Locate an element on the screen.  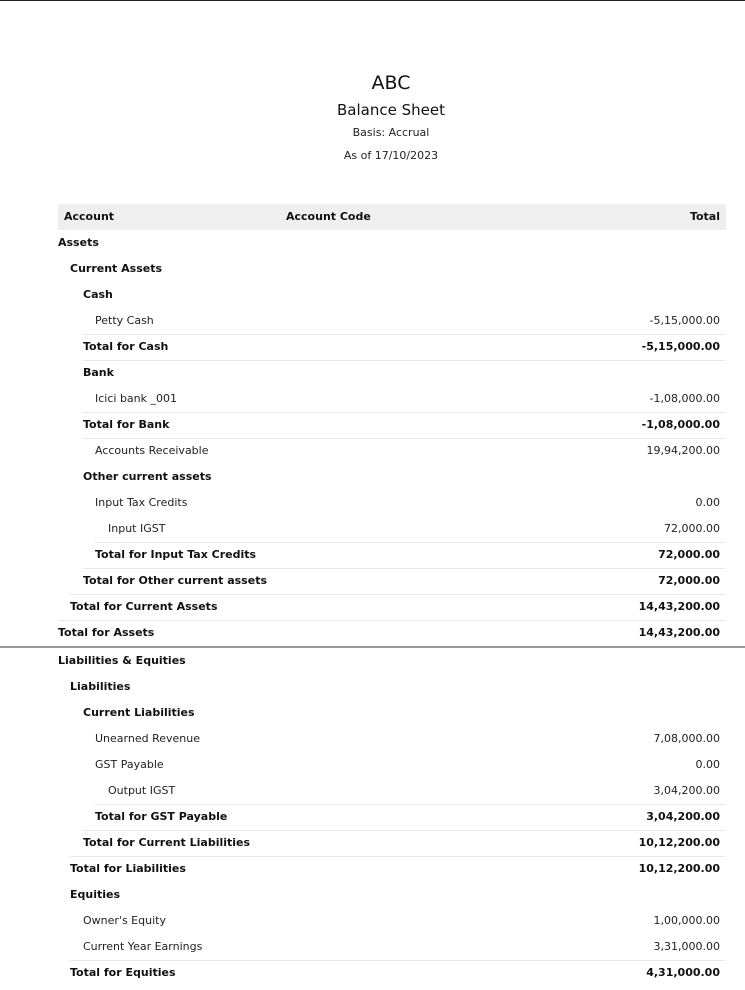
row-heading: Total for Cash is located at coordinates (126, 346).